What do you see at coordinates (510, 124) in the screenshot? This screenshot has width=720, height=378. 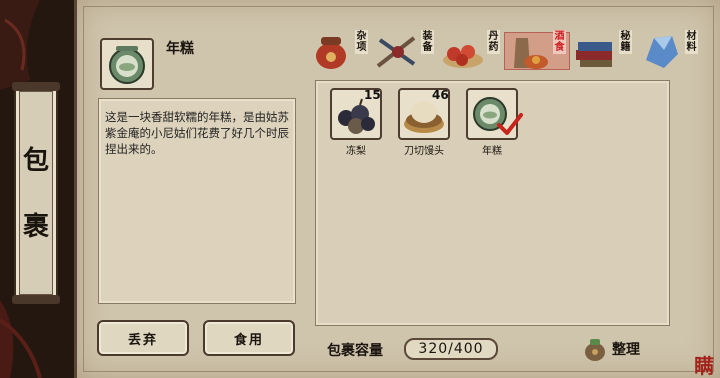 I see `selected-check-icon` at bounding box center [510, 124].